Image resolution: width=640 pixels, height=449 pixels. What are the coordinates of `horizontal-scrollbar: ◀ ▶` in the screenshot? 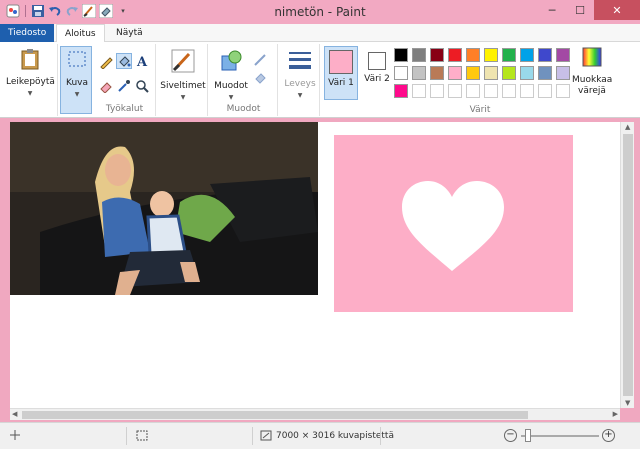 It's located at (315, 414).